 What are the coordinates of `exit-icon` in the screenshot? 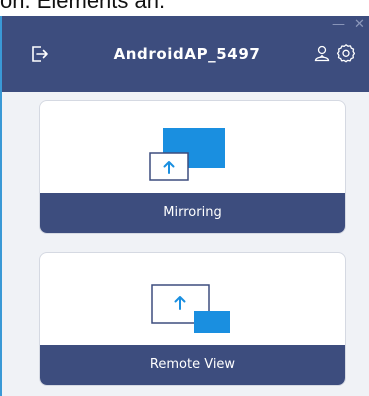 It's located at (40, 54).